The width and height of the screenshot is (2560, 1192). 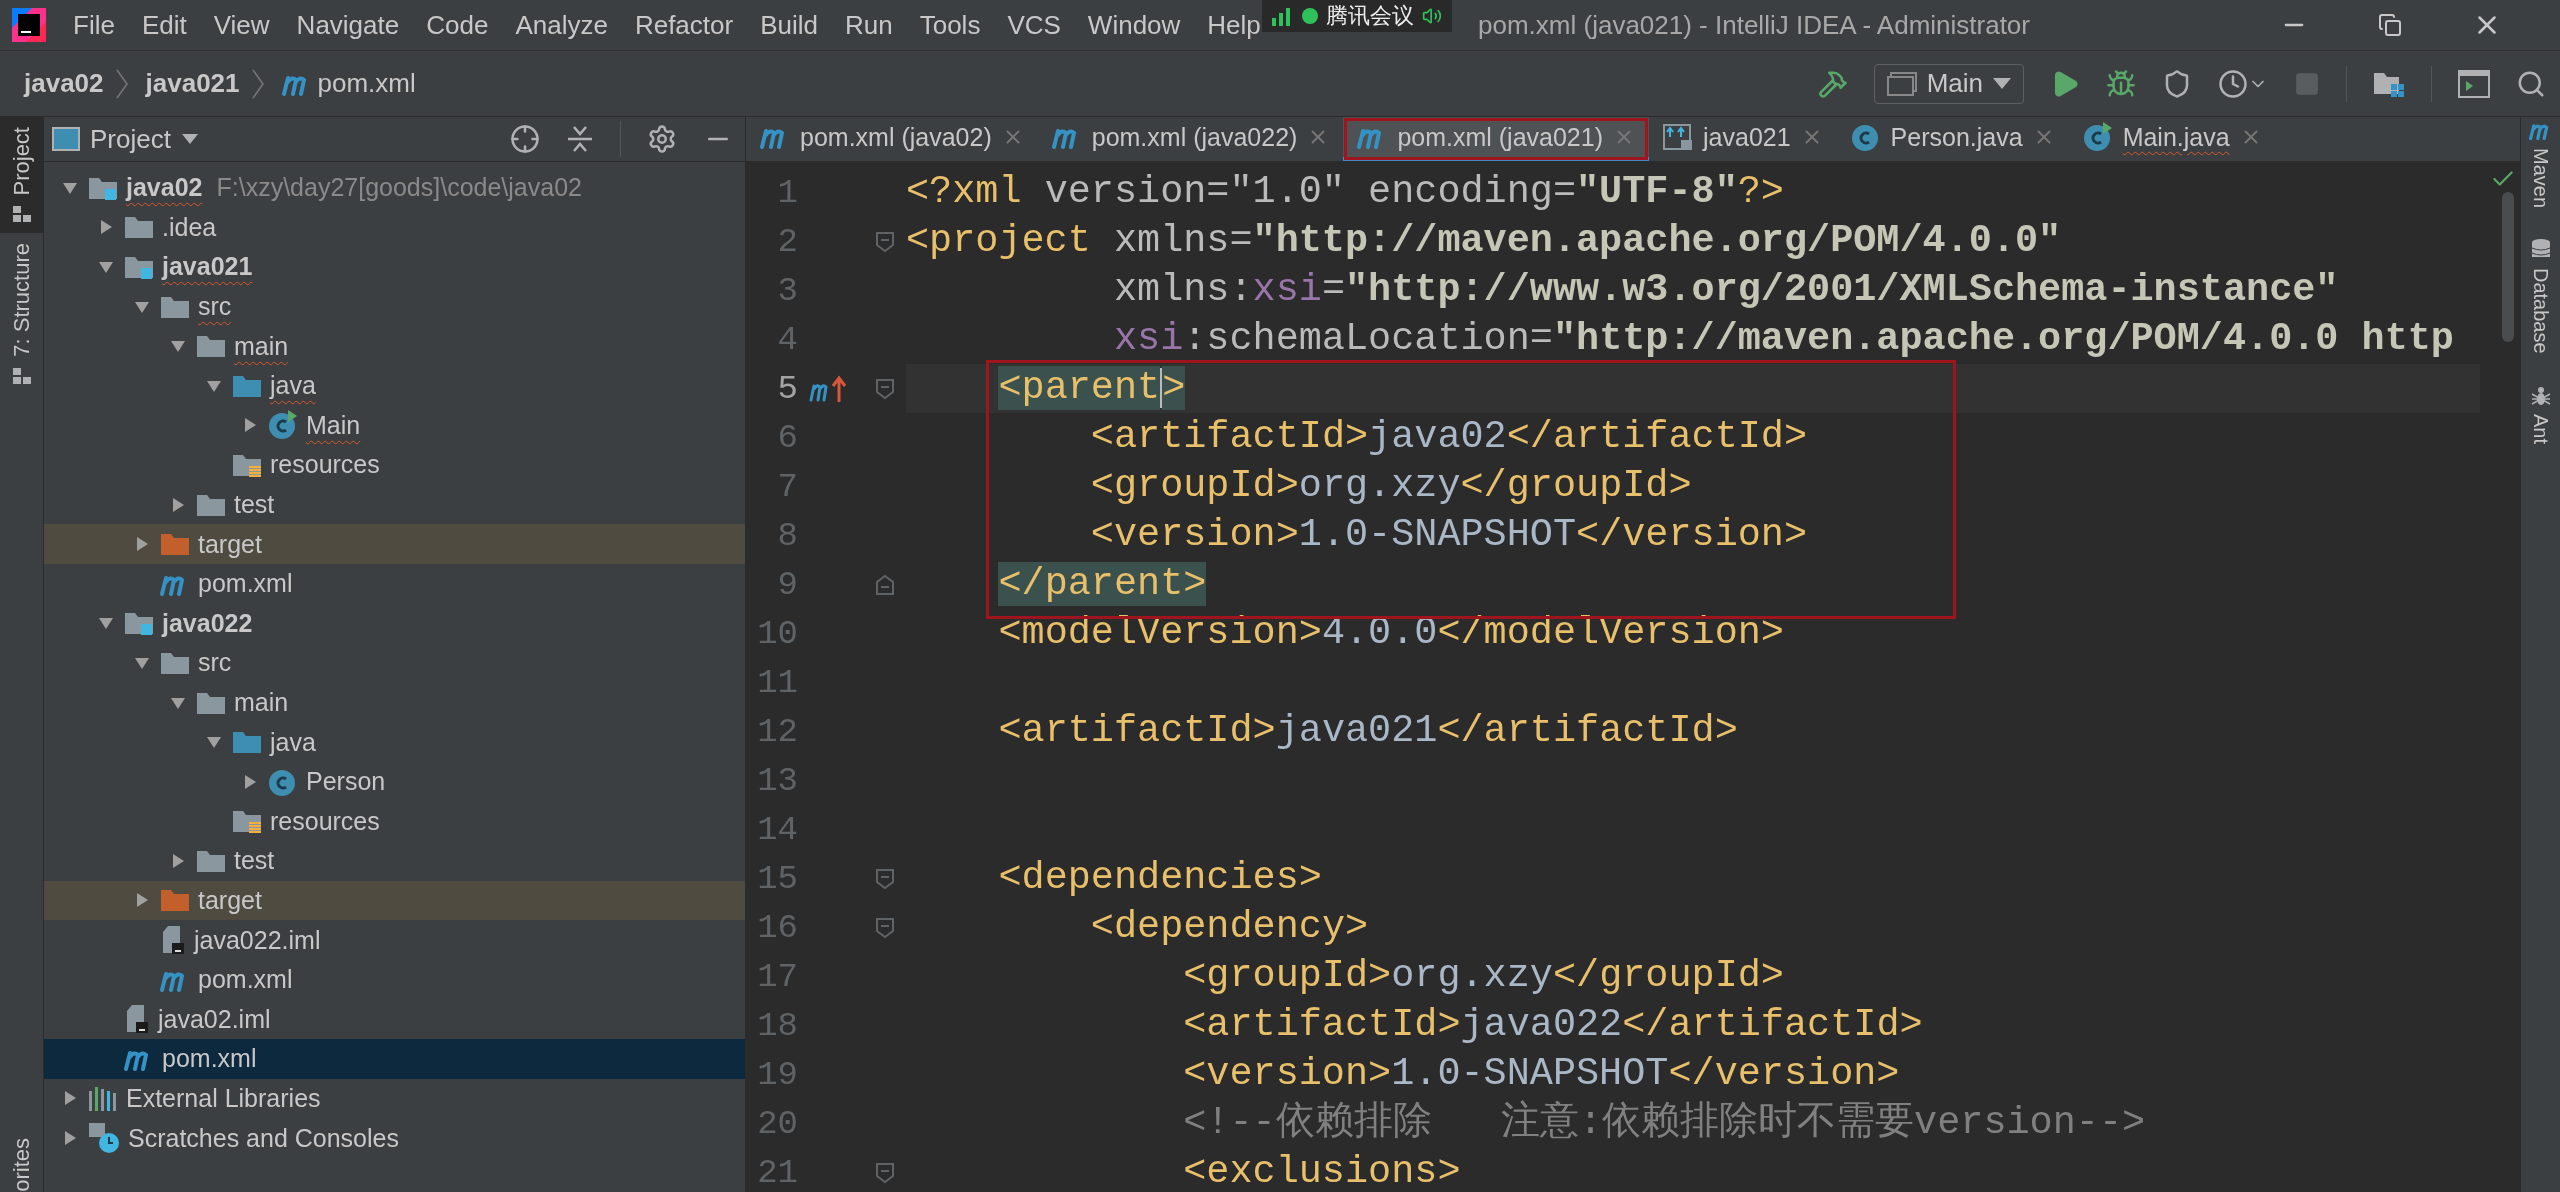 What do you see at coordinates (192, 83) in the screenshot?
I see `breadcrumb: java021` at bounding box center [192, 83].